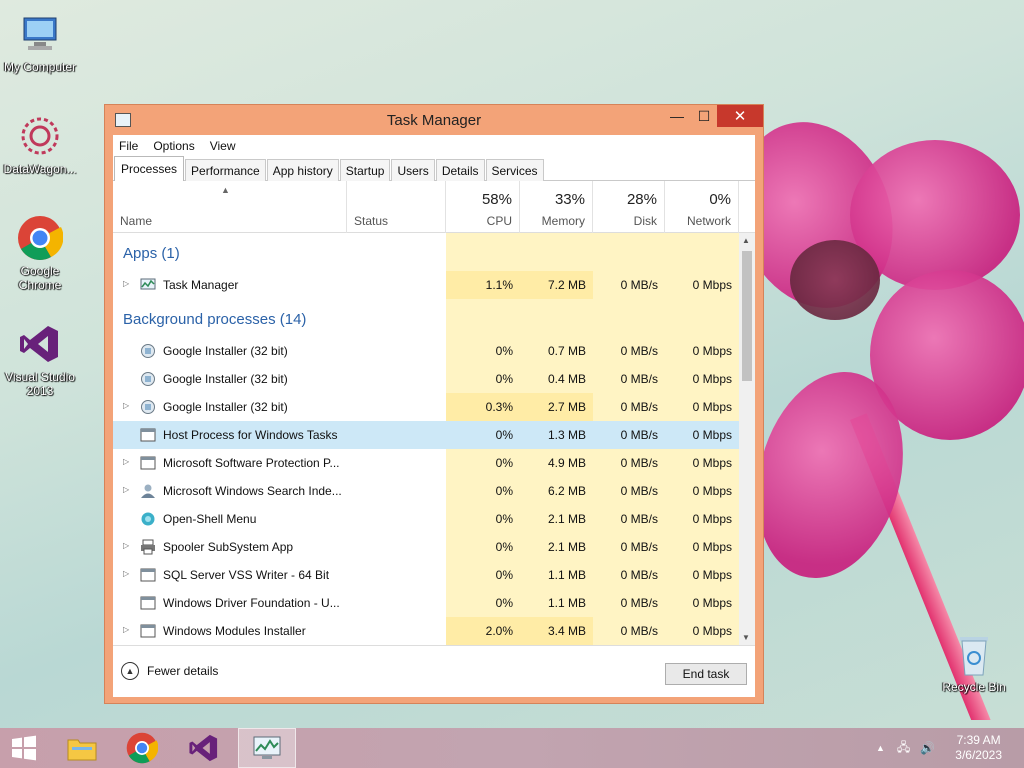  What do you see at coordinates (483, 407) in the screenshot?
I see `cpu-value: 0.3%` at bounding box center [483, 407].